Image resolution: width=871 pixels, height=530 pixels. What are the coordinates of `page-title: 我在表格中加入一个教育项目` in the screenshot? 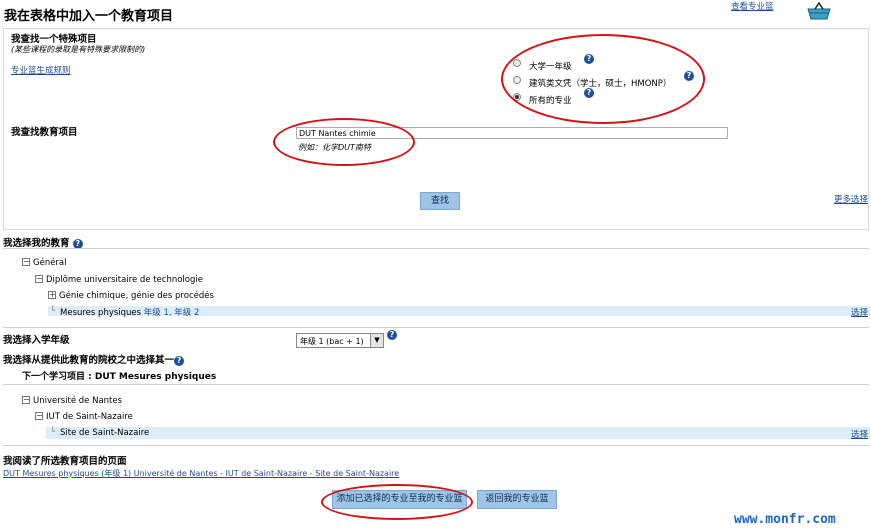 It's located at (89, 16).